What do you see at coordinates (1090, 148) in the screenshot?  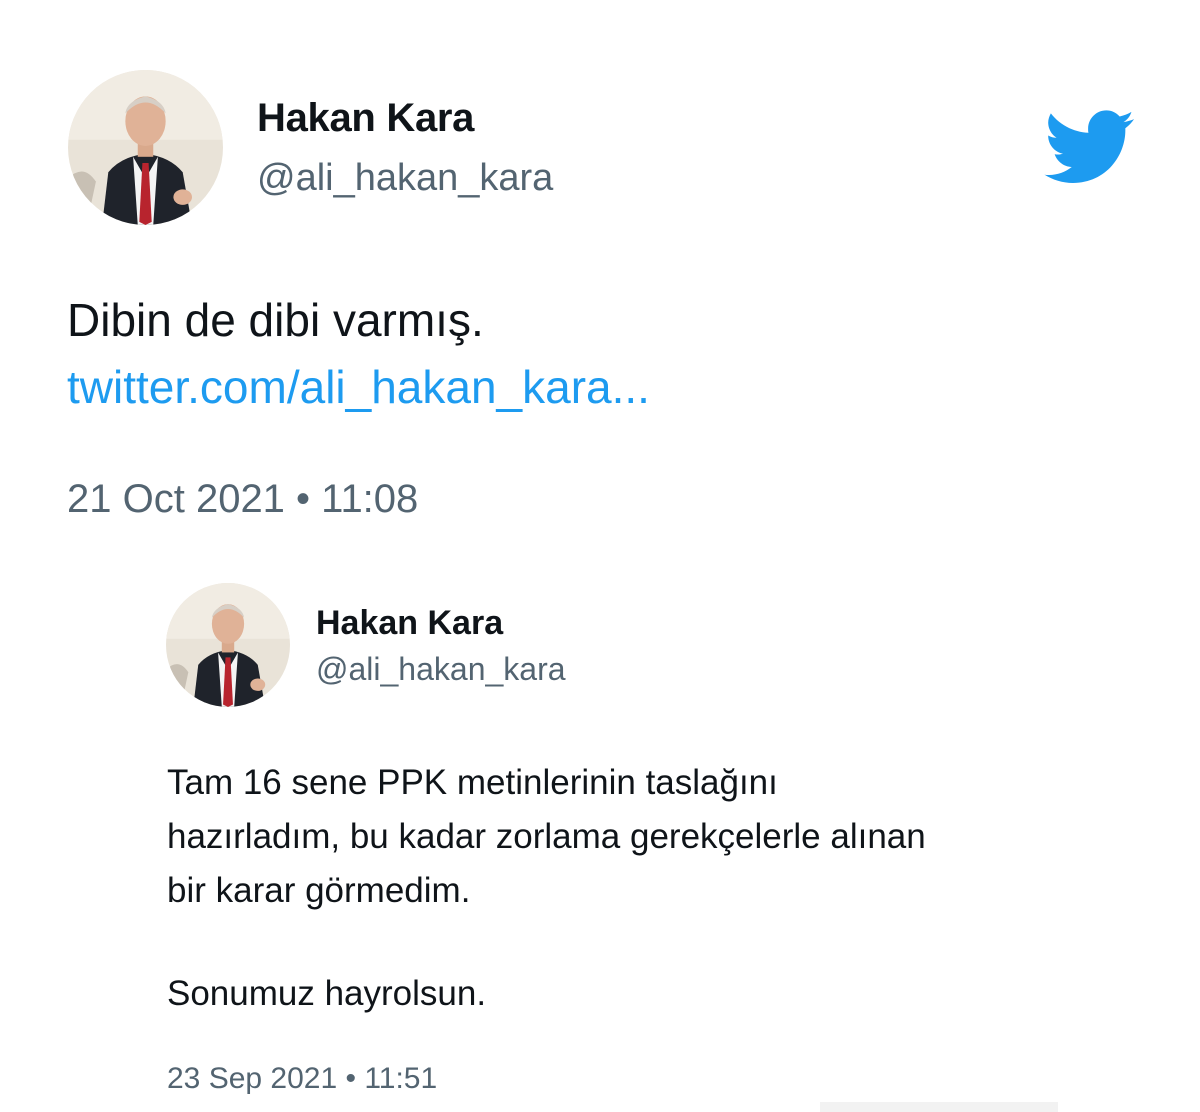 I see `twitter-bird-icon` at bounding box center [1090, 148].